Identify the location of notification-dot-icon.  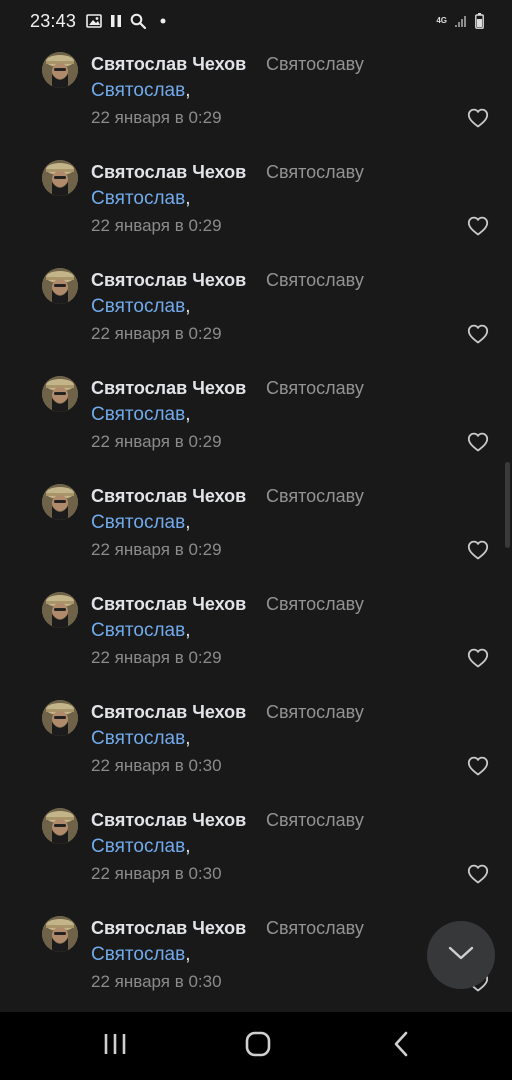
(163, 21).